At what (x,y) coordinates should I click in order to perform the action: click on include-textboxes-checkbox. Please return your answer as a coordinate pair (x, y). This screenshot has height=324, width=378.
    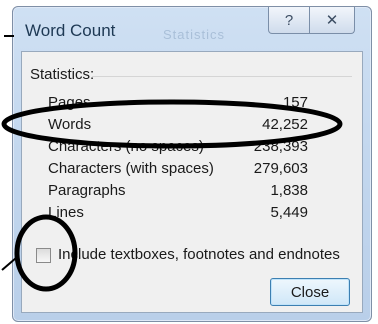
    Looking at the image, I should click on (43, 255).